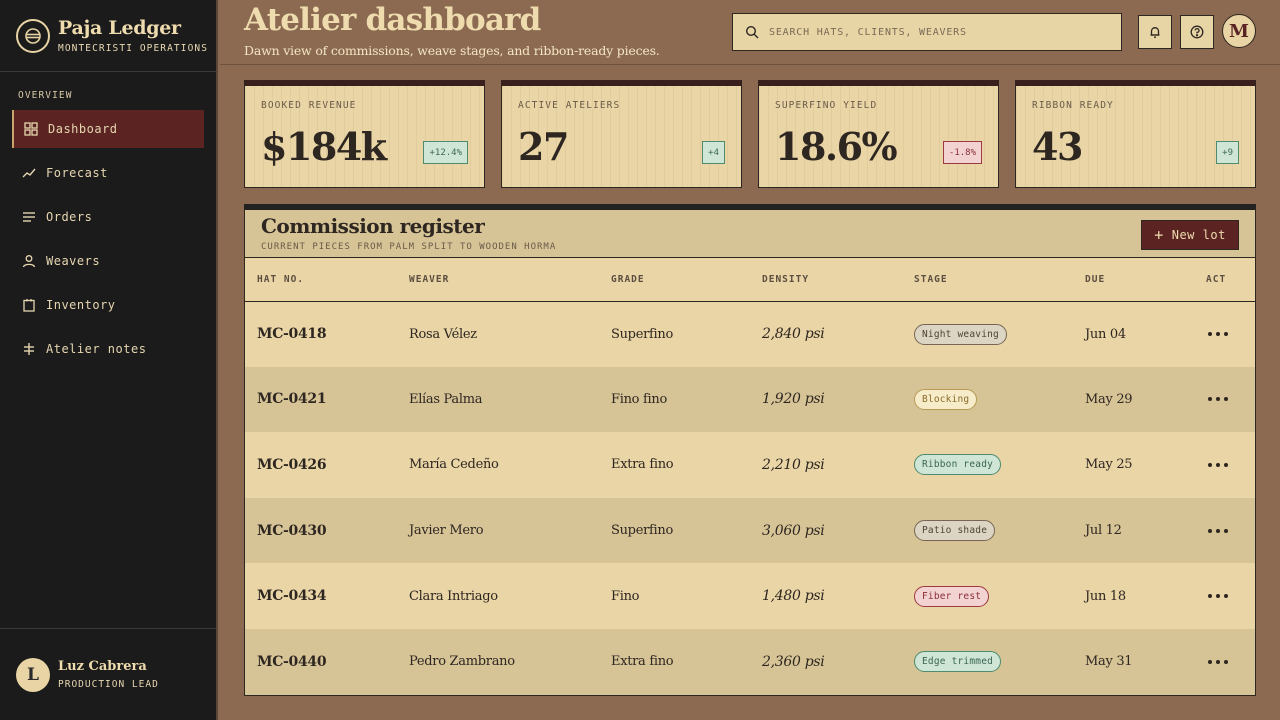  Describe the element at coordinates (960, 334) in the screenshot. I see `stage-badge: Night weaving` at that location.